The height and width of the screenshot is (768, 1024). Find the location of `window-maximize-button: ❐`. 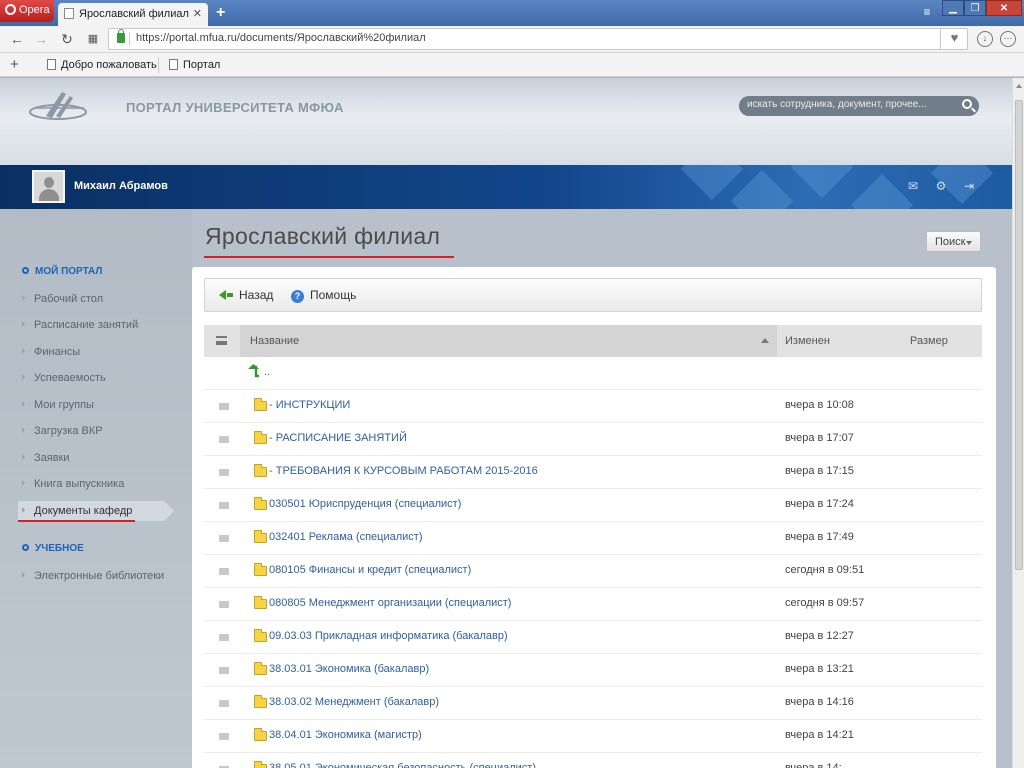

window-maximize-button: ❐ is located at coordinates (975, 8).